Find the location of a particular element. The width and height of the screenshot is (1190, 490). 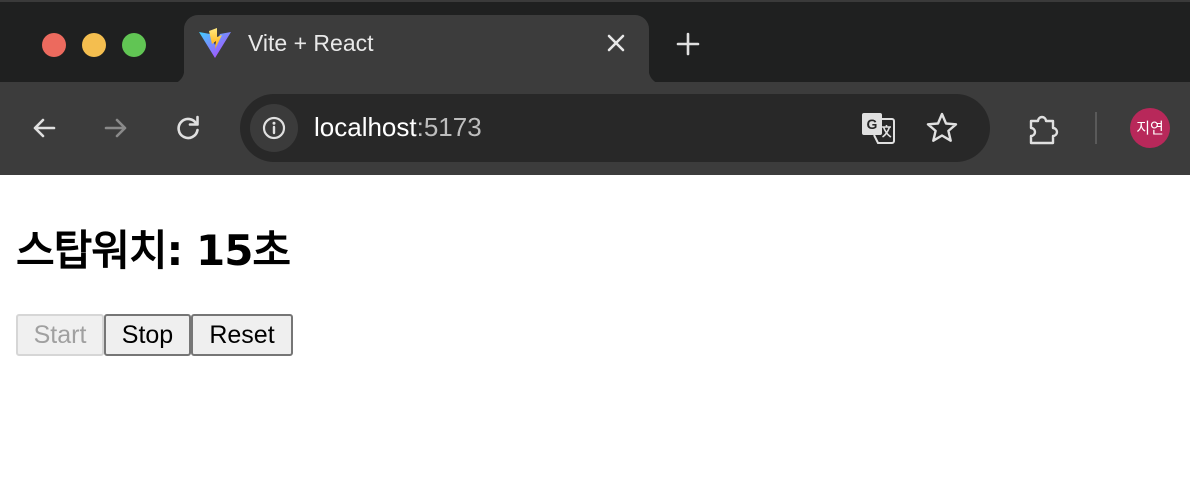

start-button: Start is located at coordinates (60, 335).